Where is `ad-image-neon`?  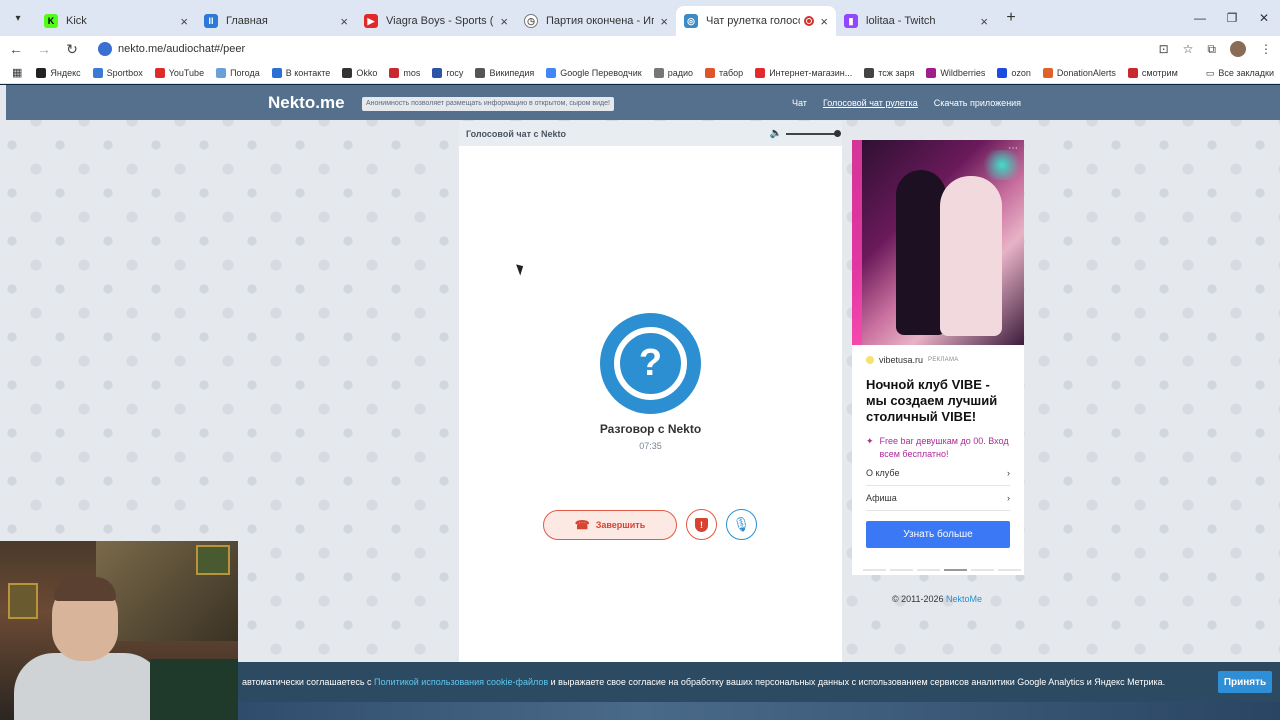
ad-image-neon is located at coordinates (857, 242).